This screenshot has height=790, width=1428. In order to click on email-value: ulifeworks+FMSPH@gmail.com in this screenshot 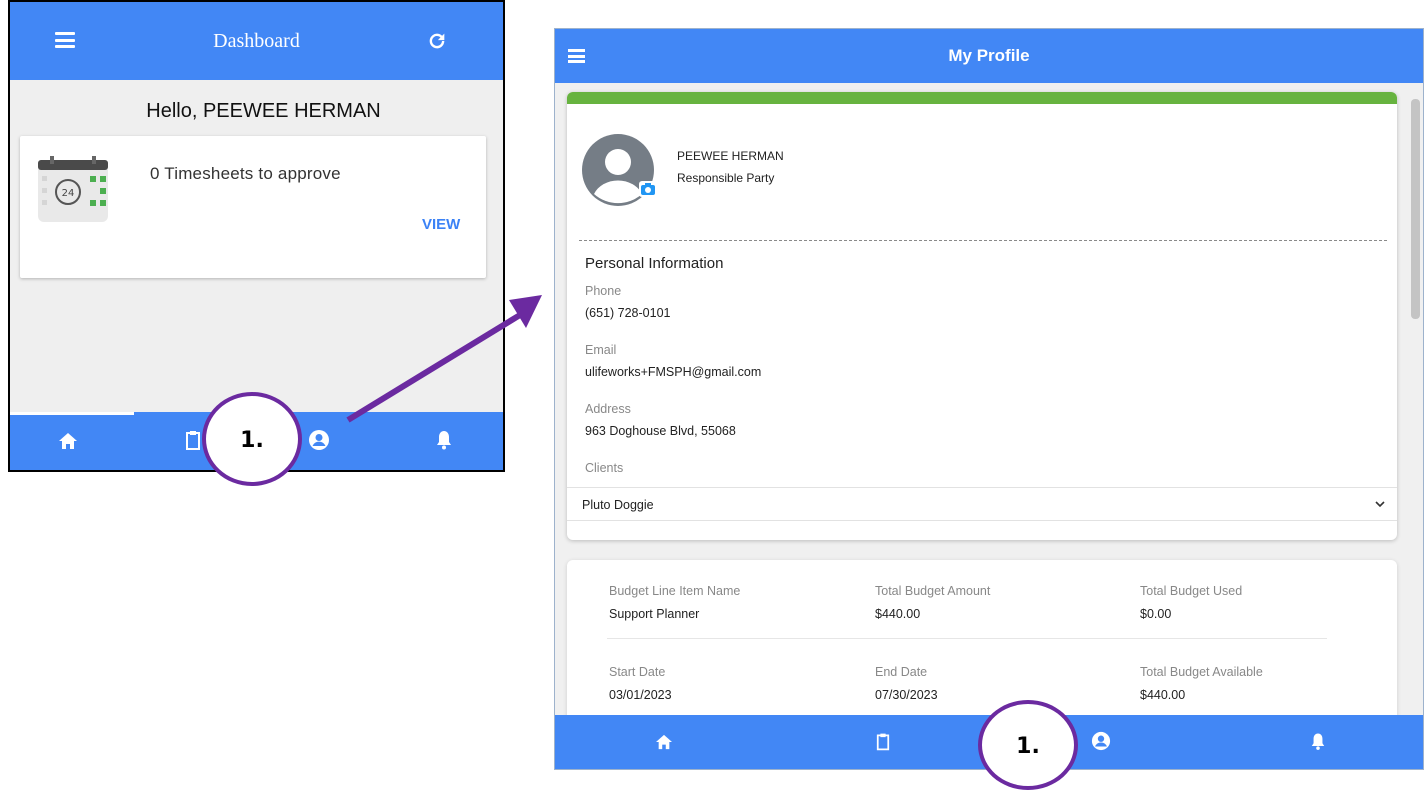, I will do `click(673, 372)`.